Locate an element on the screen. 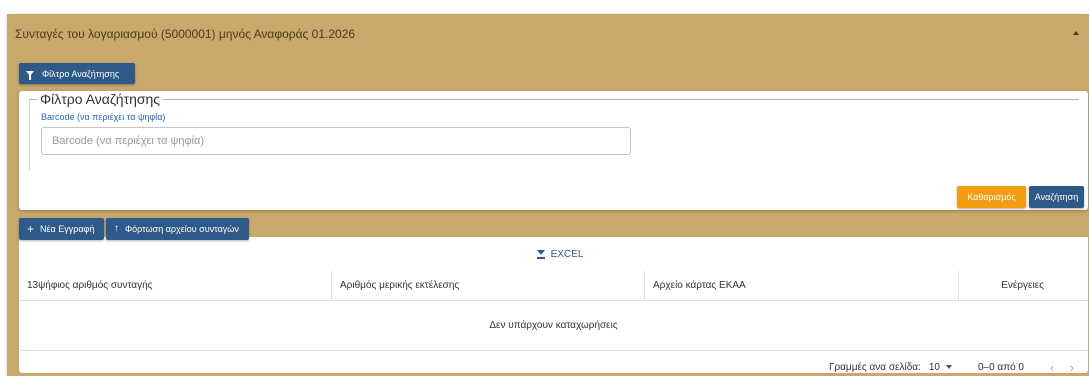  filter-toggle-button: Φίλτρο Αναζήτησης is located at coordinates (77, 73).